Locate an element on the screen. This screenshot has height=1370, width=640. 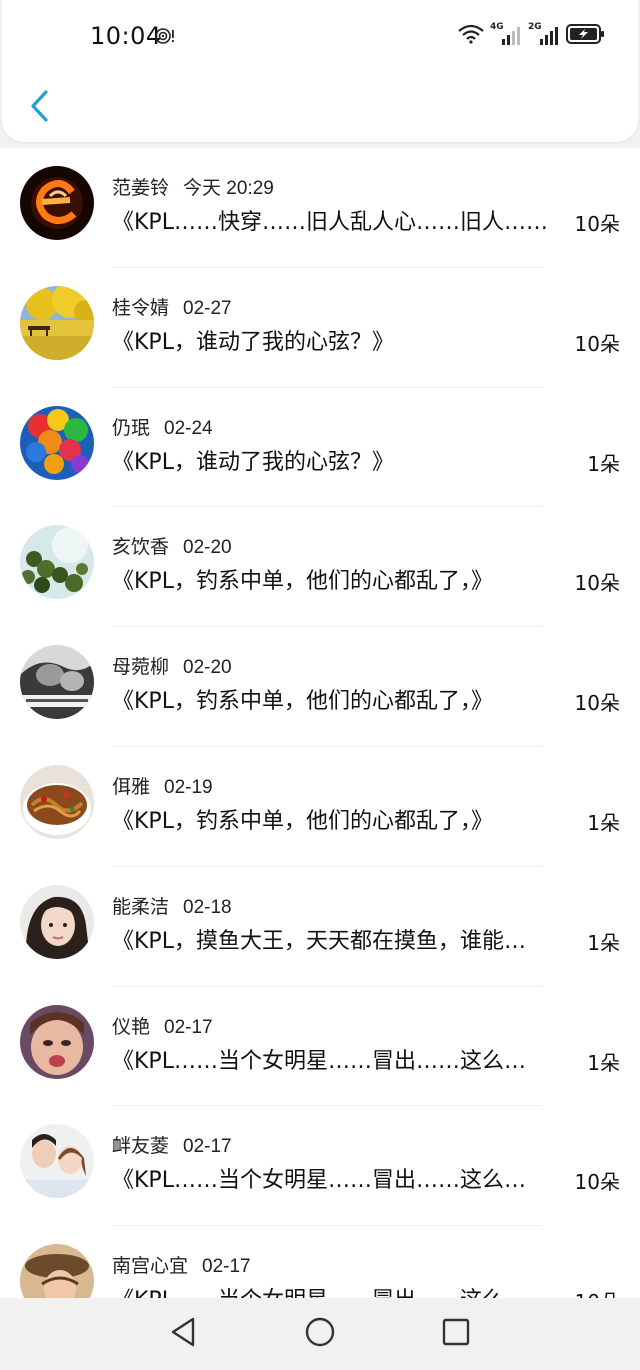
sender-name: 仪艳 is located at coordinates (131, 1026).